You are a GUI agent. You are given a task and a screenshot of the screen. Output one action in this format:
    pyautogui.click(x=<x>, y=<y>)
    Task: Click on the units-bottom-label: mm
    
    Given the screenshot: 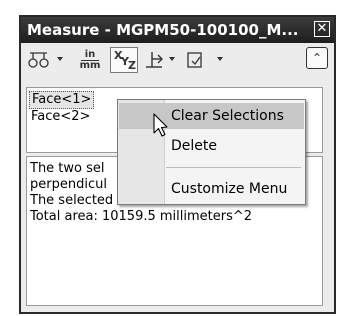 What is the action you would take?
    pyautogui.click(x=90, y=65)
    